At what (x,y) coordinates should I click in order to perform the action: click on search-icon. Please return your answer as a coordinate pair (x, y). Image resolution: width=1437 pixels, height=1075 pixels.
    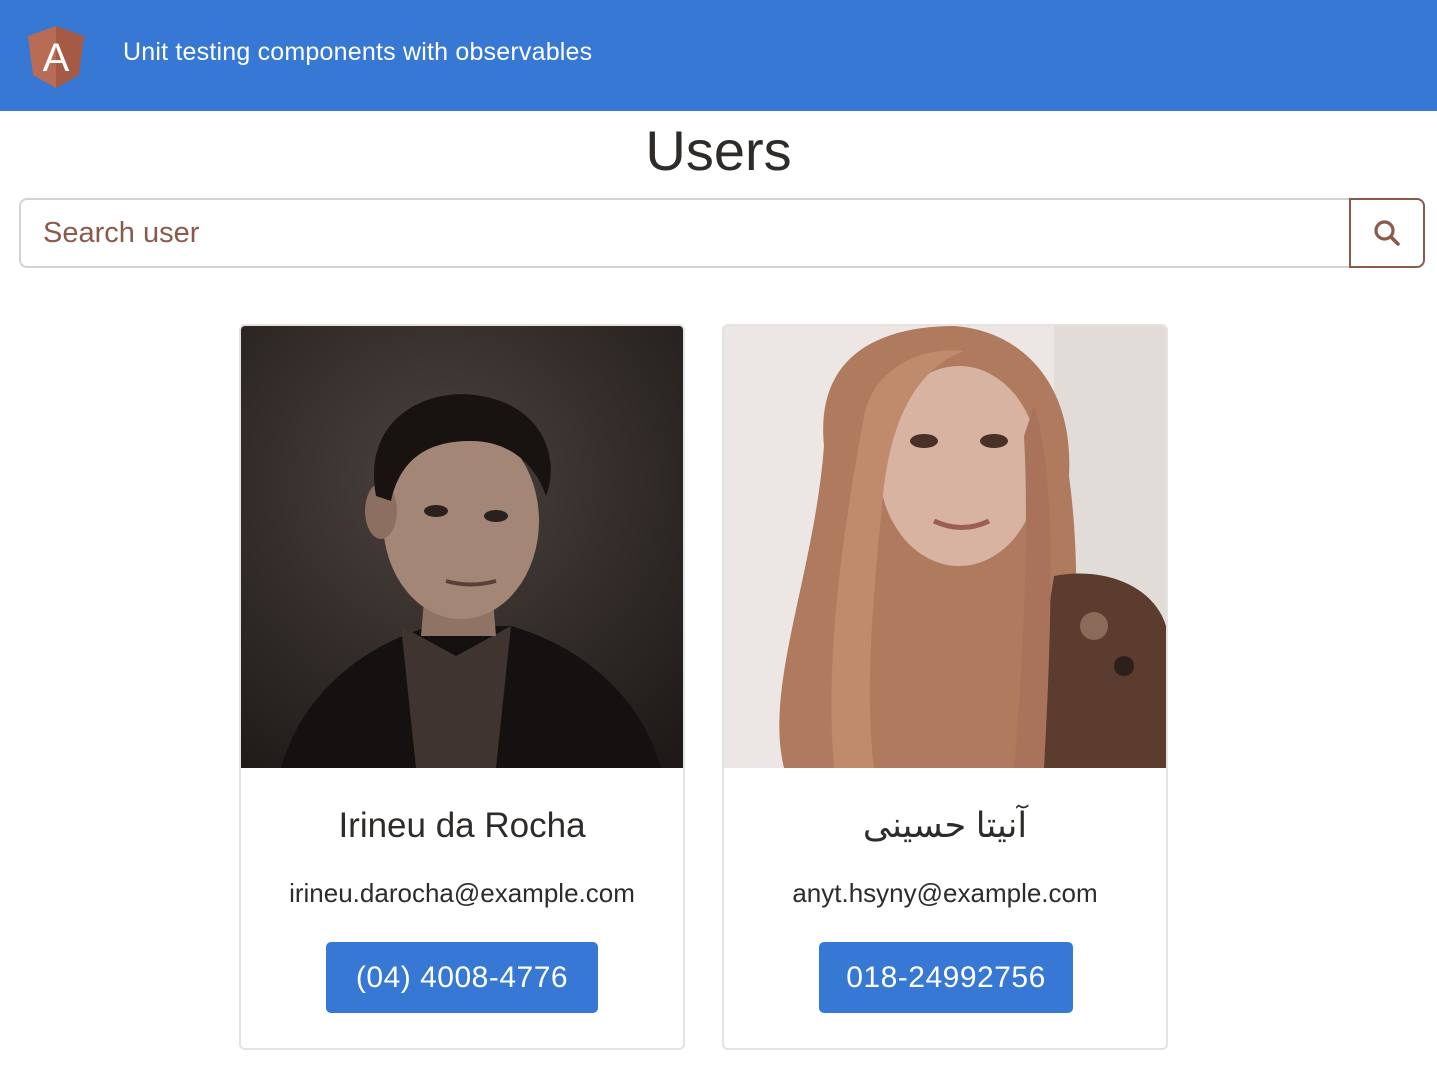
    Looking at the image, I should click on (1387, 233).